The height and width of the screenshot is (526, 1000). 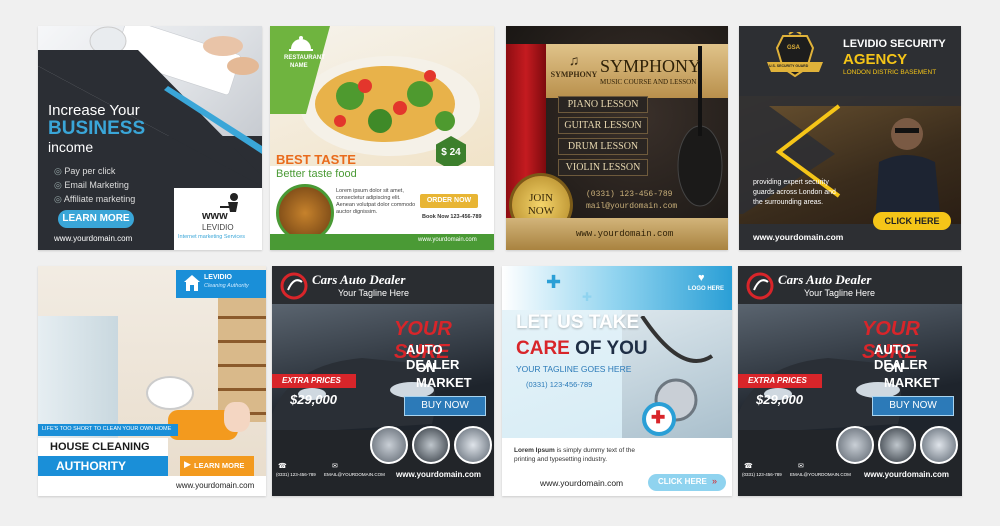 What do you see at coordinates (91, 466) in the screenshot?
I see `title-line2: AUTHORITY` at bounding box center [91, 466].